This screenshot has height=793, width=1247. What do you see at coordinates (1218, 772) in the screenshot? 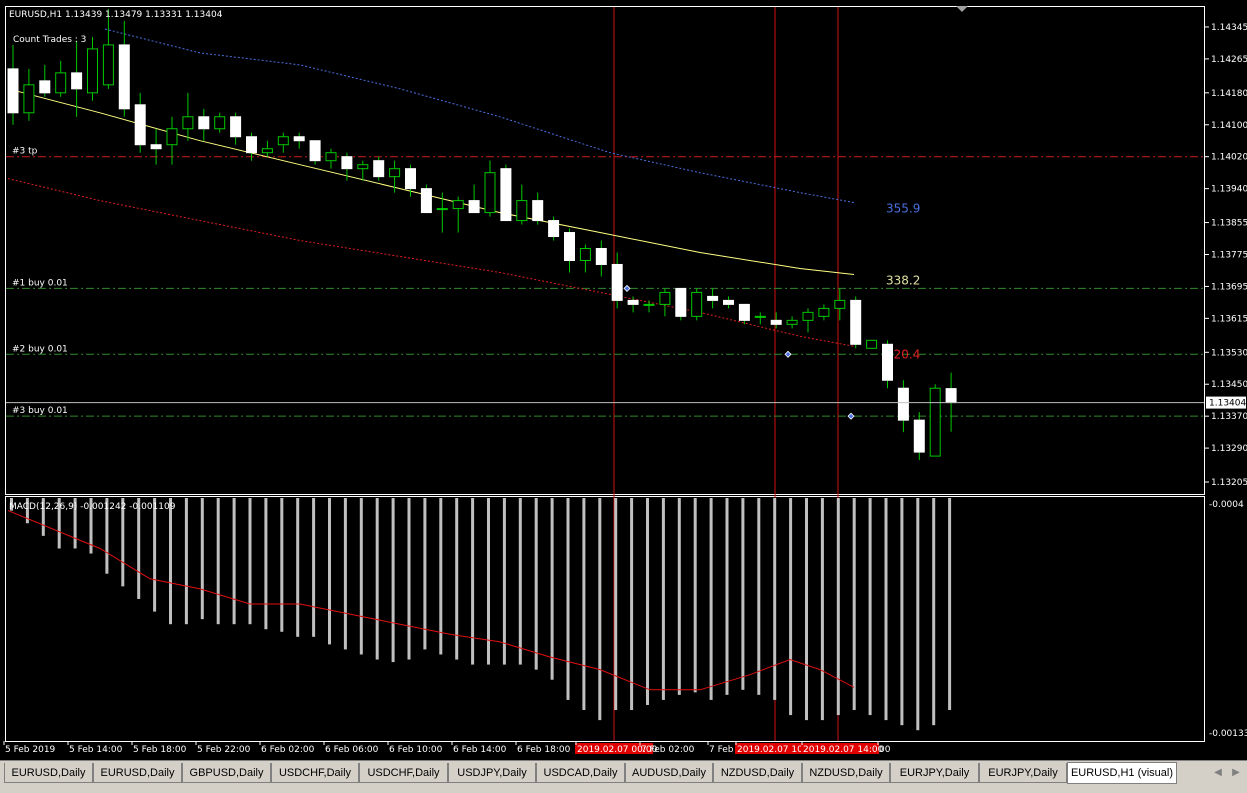
I see `tab-scroll-left-icon: ◀` at bounding box center [1218, 772].